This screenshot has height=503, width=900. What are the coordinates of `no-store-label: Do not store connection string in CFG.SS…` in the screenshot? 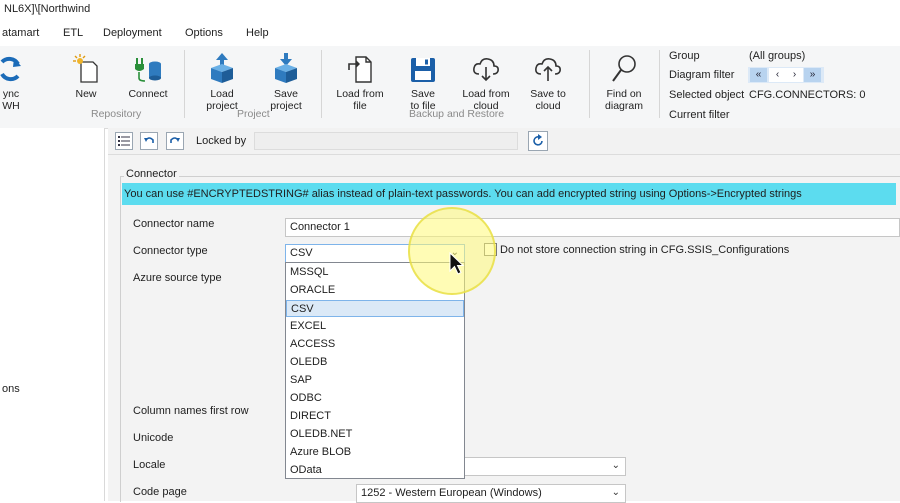 It's located at (645, 250).